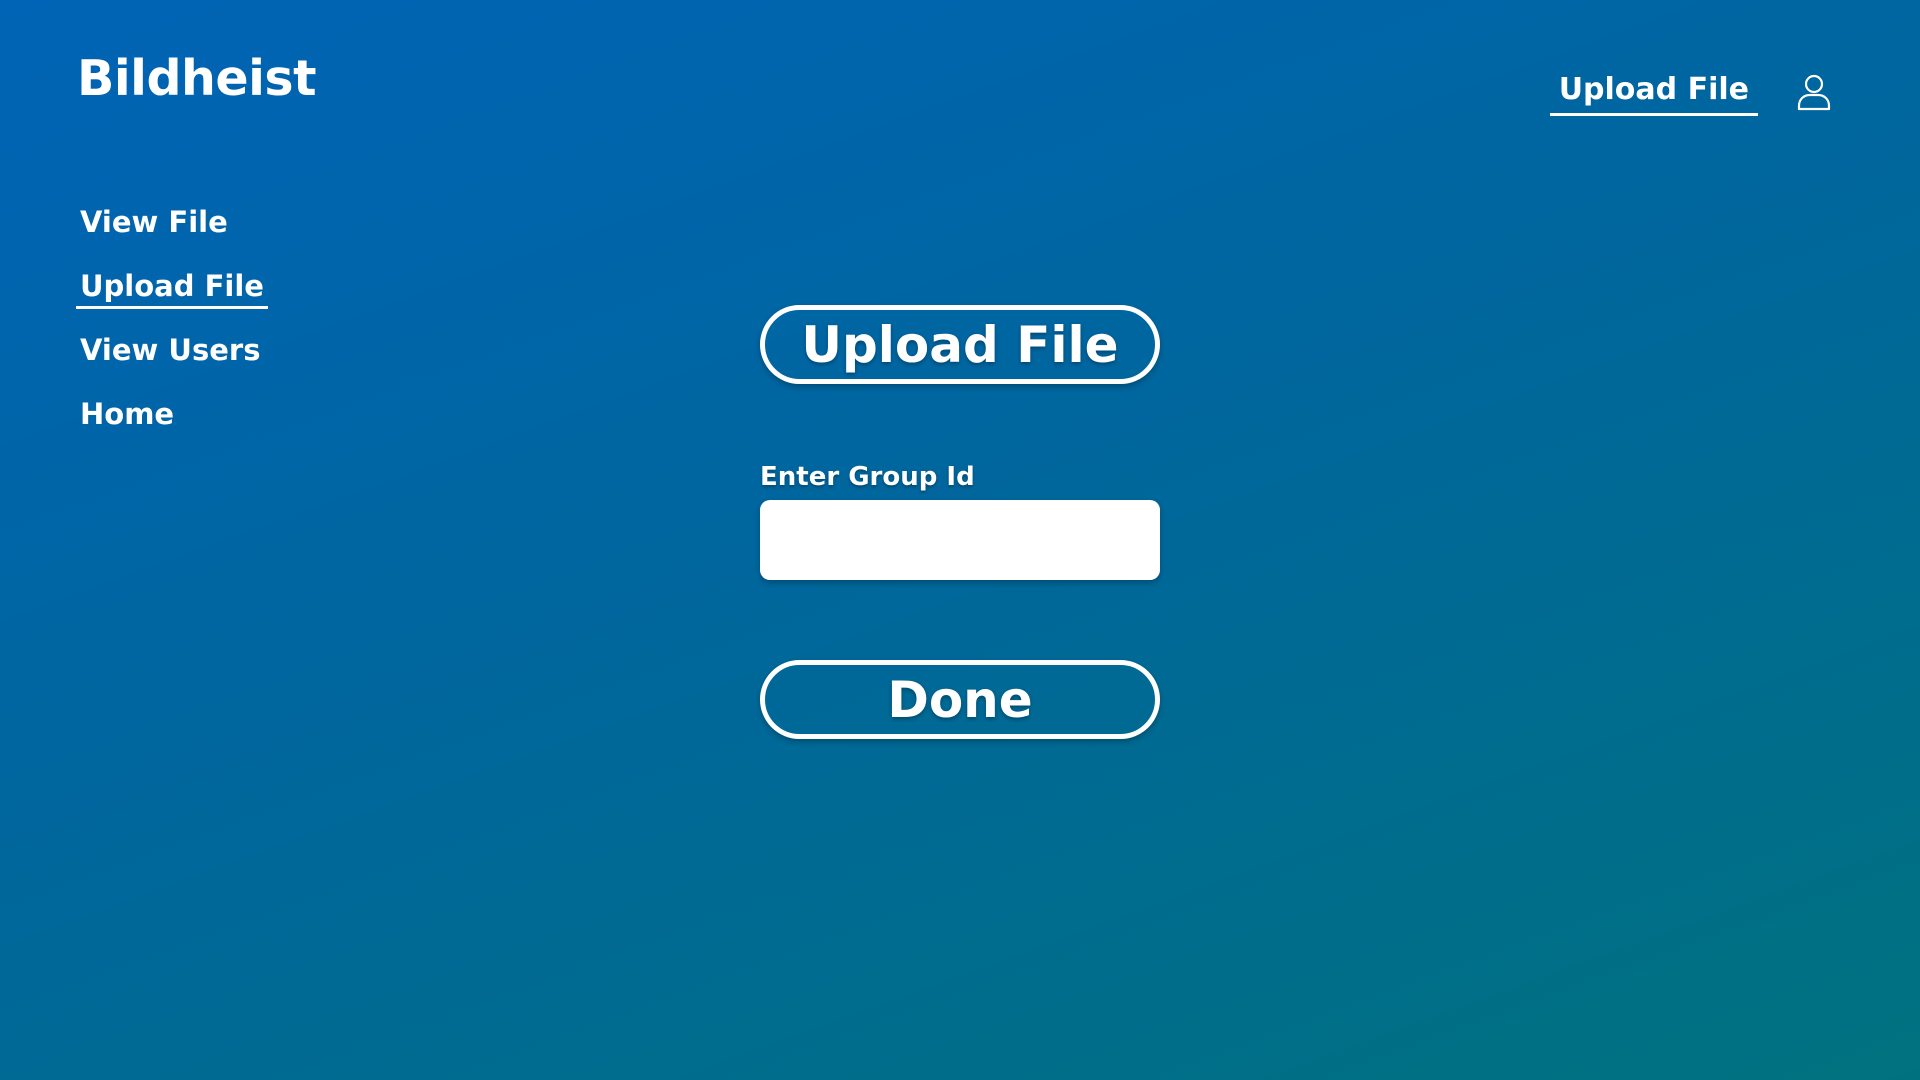  I want to click on sidebar-item-view-file: View File, so click(171, 232).